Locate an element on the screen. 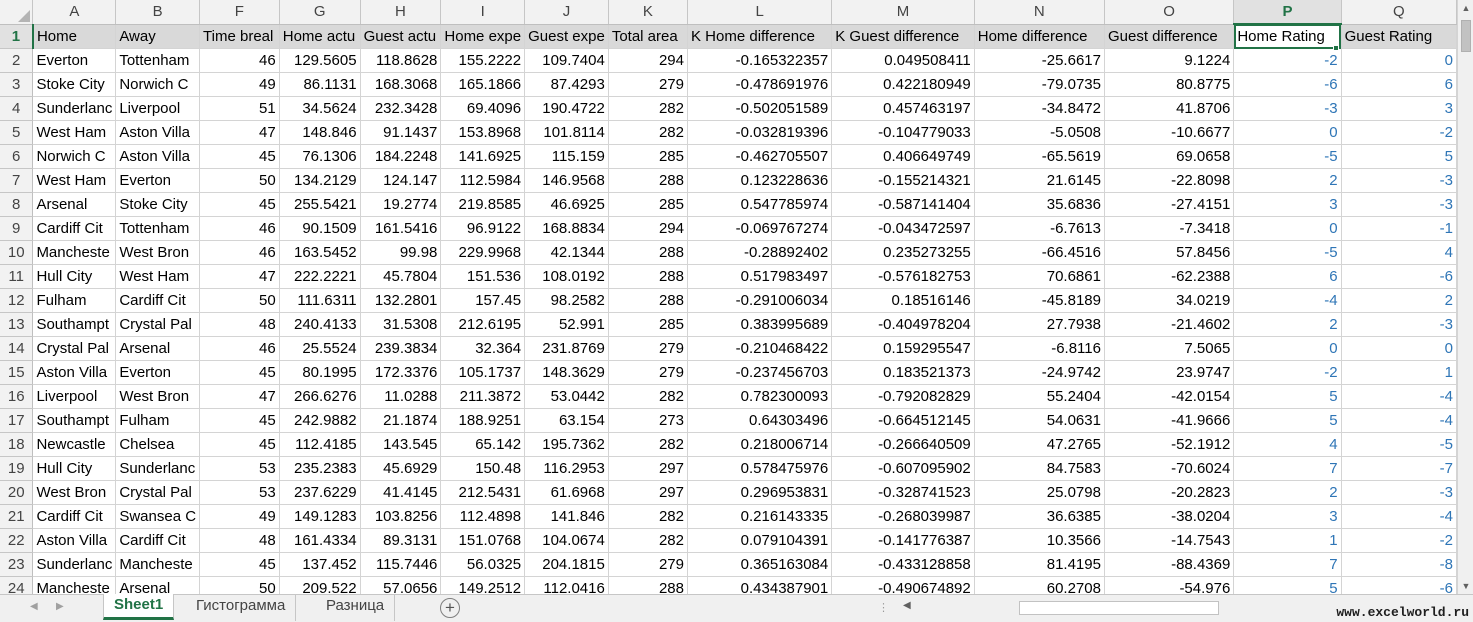 This screenshot has width=1473, height=622. cell: 48 is located at coordinates (239, 324).